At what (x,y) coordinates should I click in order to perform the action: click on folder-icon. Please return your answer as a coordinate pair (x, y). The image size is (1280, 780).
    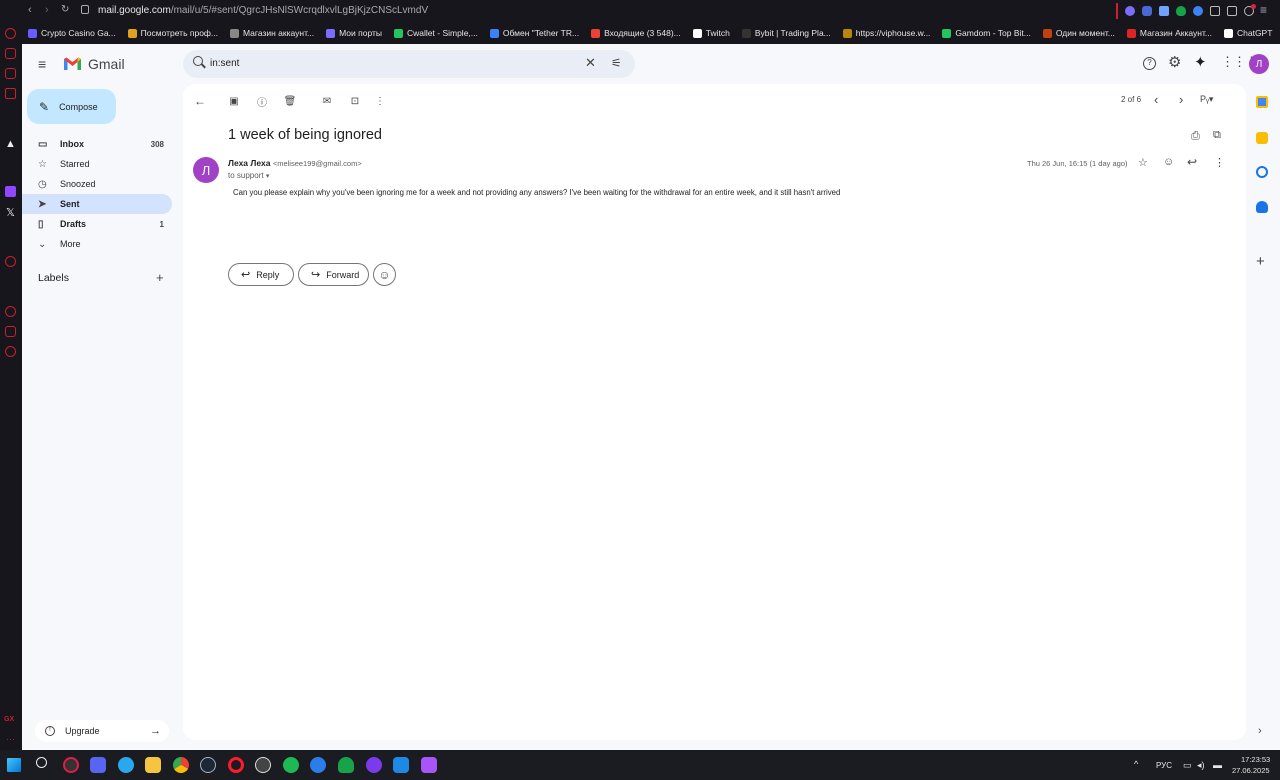
    Looking at the image, I should click on (153, 765).